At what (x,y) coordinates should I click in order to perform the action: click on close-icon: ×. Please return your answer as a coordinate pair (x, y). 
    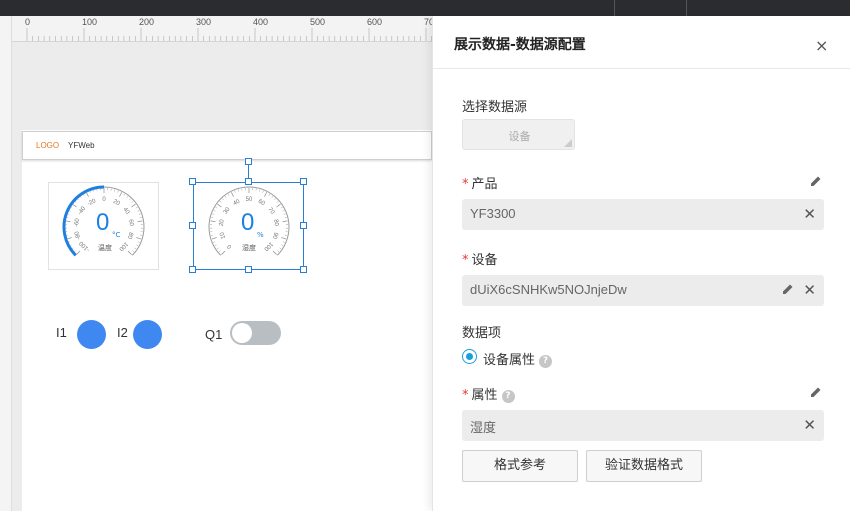
    Looking at the image, I should click on (821, 45).